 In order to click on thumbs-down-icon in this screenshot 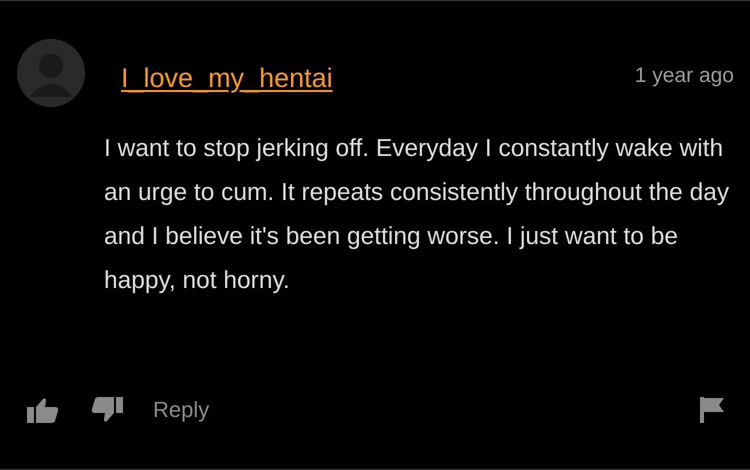, I will do `click(107, 410)`.